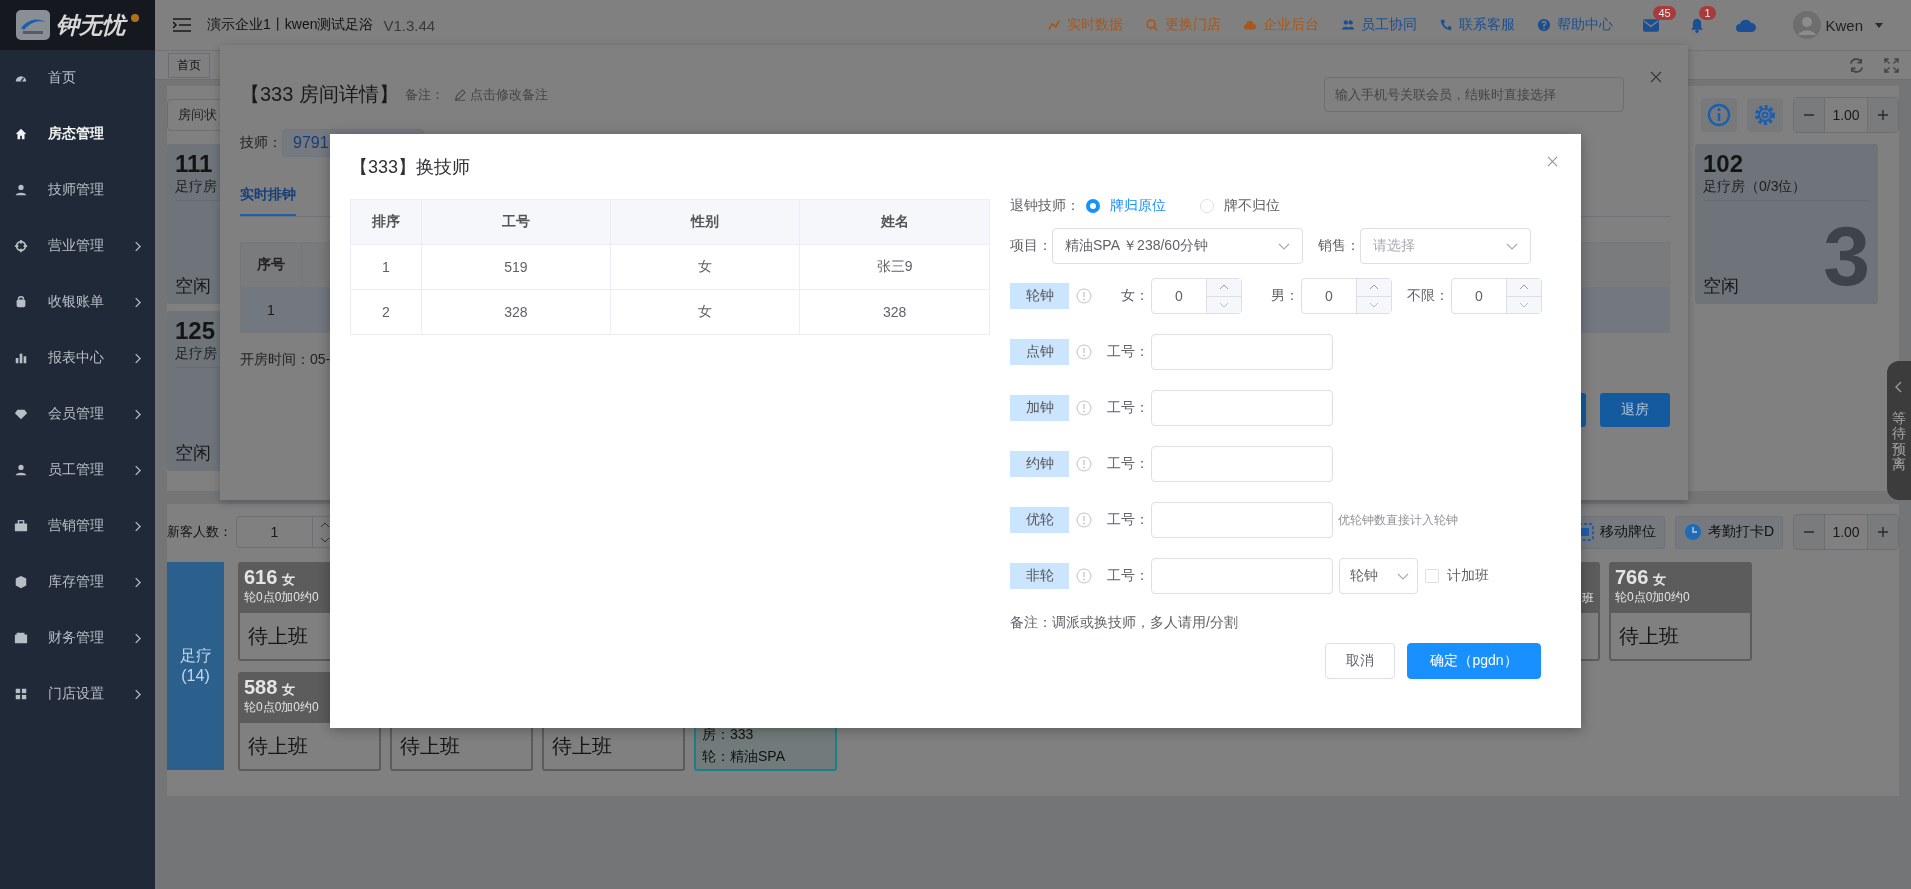 This screenshot has width=1911, height=889. Describe the element at coordinates (409, 25) in the screenshot. I see `version-label: V1.3.44` at that location.